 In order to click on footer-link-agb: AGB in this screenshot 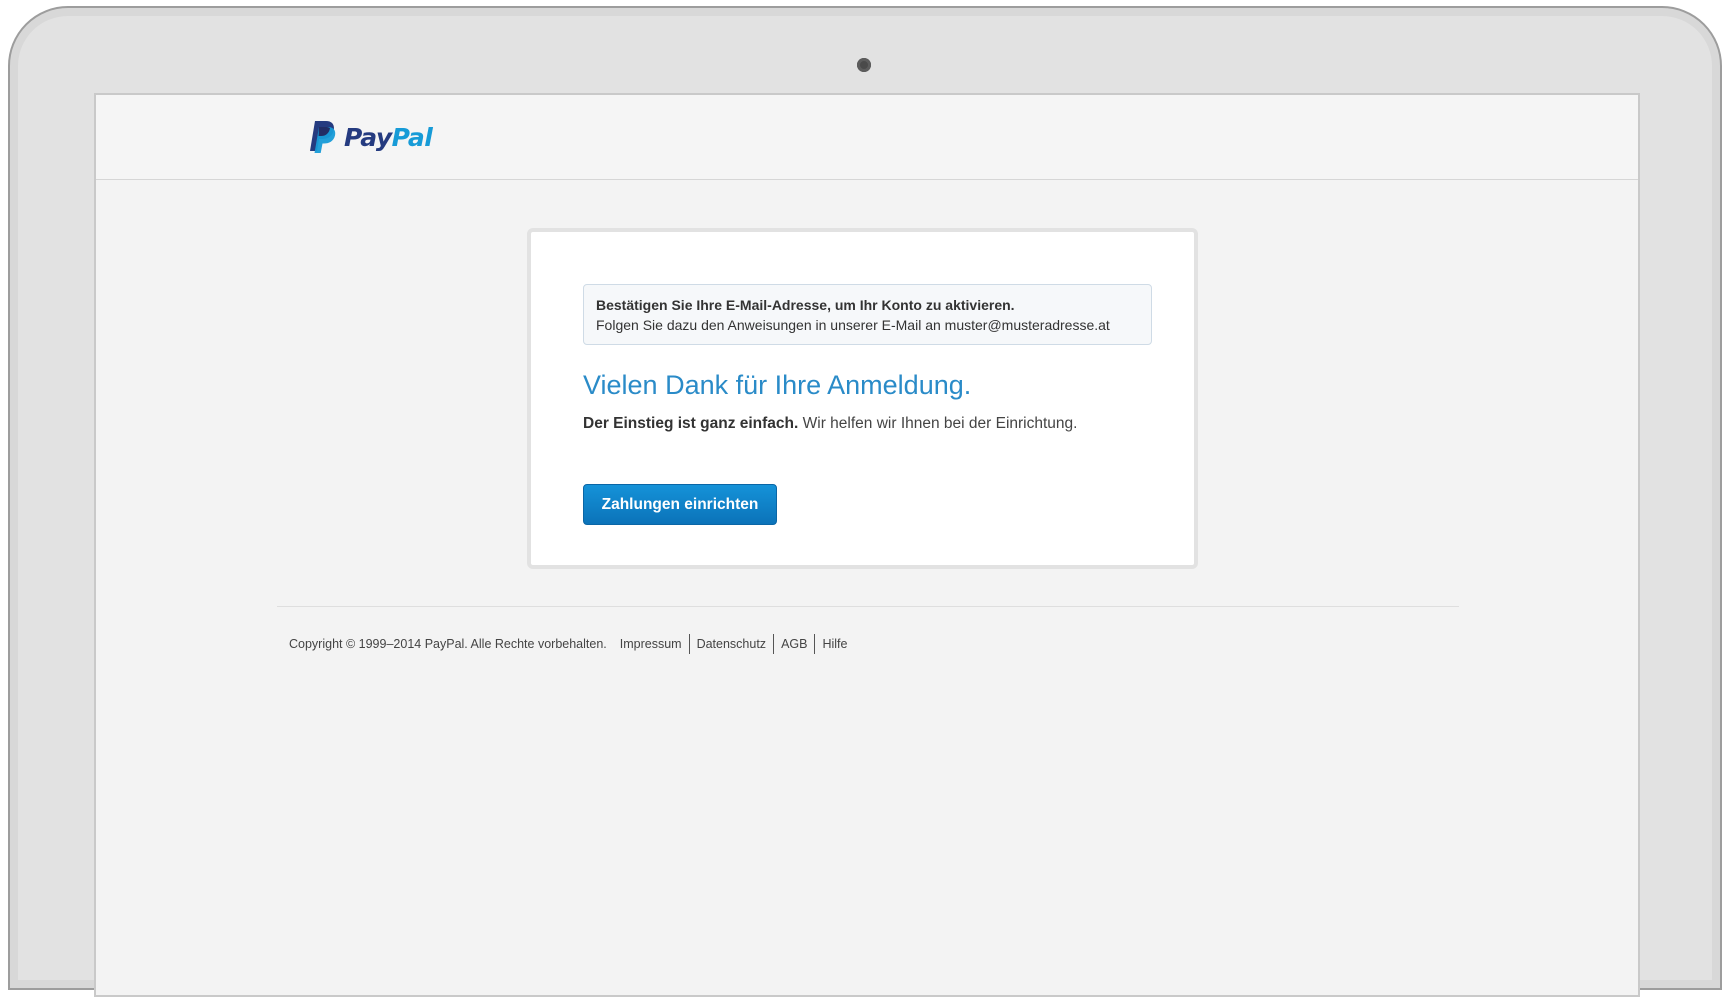, I will do `click(794, 644)`.